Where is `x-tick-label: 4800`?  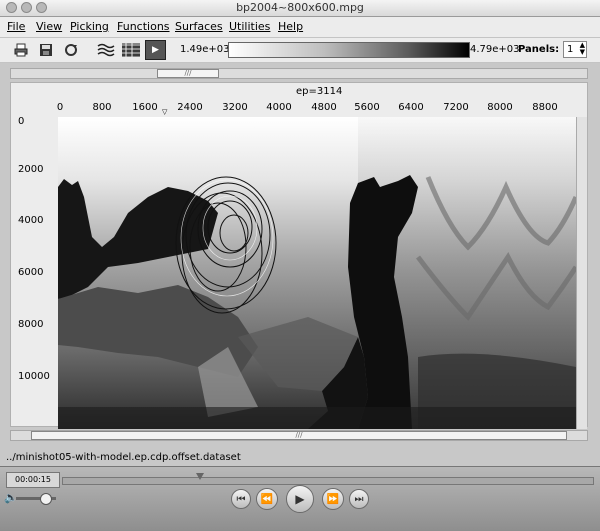 x-tick-label: 4800 is located at coordinates (324, 107).